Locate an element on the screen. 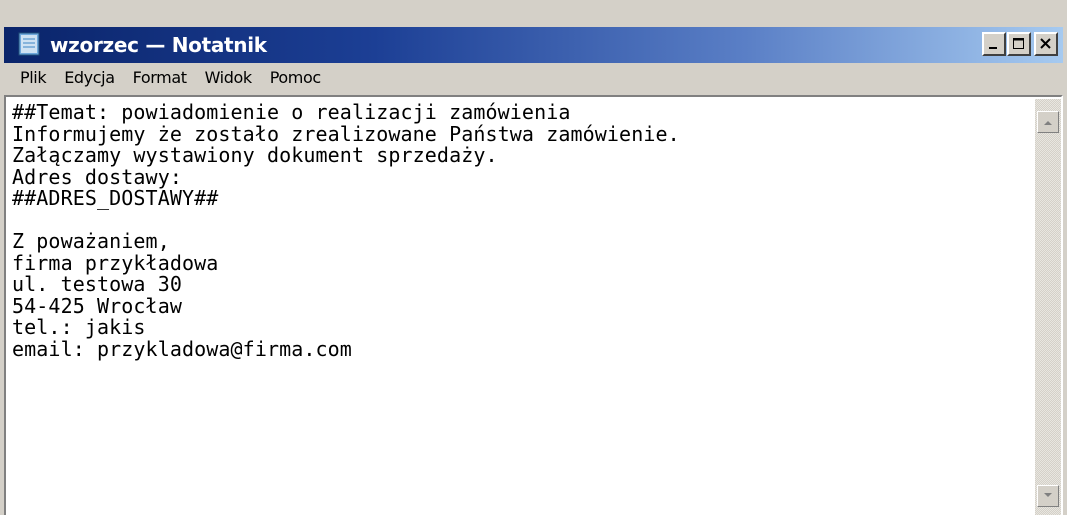  editor-line: ##ADRES_DOSTAWY## is located at coordinates (115, 198).